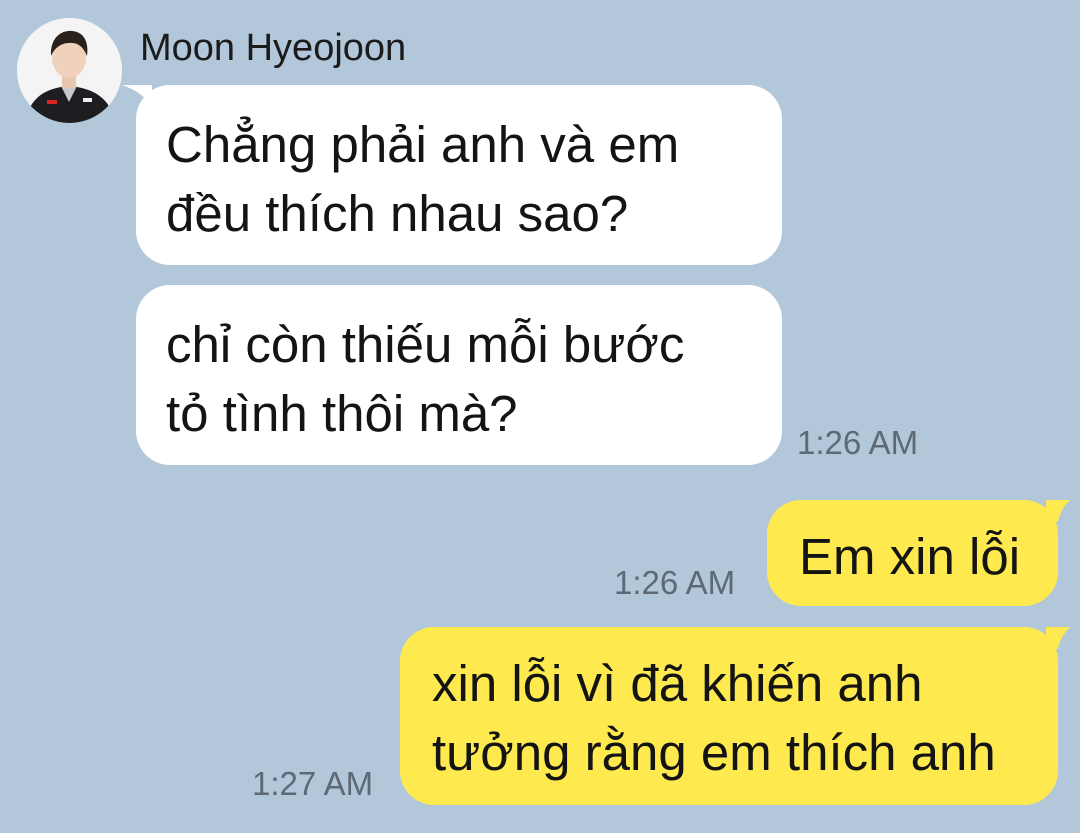 The image size is (1080, 833). What do you see at coordinates (137, 96) in the screenshot?
I see `incoming-bubble-tail` at bounding box center [137, 96].